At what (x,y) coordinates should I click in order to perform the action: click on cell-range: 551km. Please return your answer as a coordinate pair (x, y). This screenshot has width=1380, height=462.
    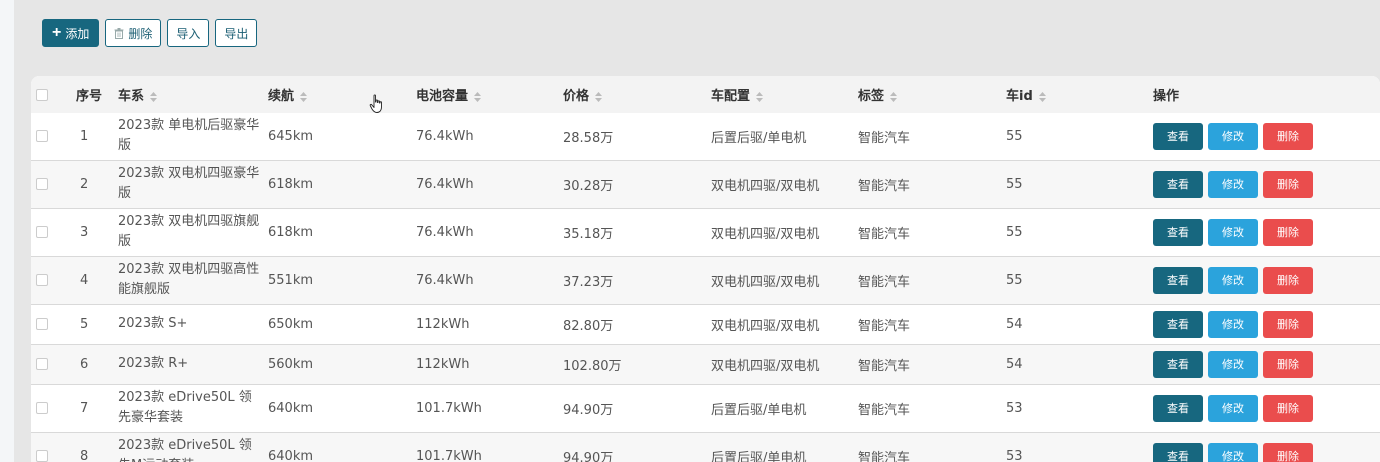
    Looking at the image, I should click on (342, 280).